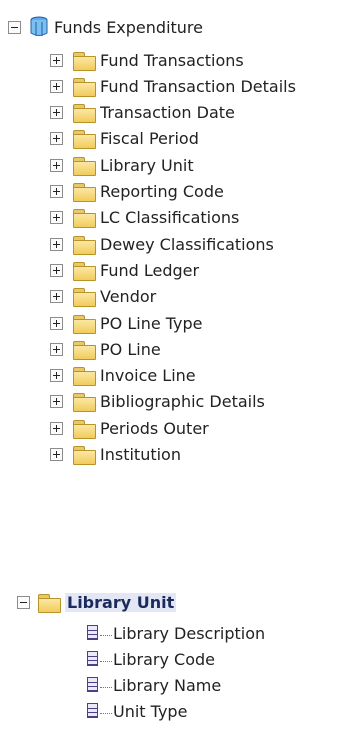 The width and height of the screenshot is (359, 740). What do you see at coordinates (187, 244) in the screenshot?
I see `folder-label: Dewey Classifications` at bounding box center [187, 244].